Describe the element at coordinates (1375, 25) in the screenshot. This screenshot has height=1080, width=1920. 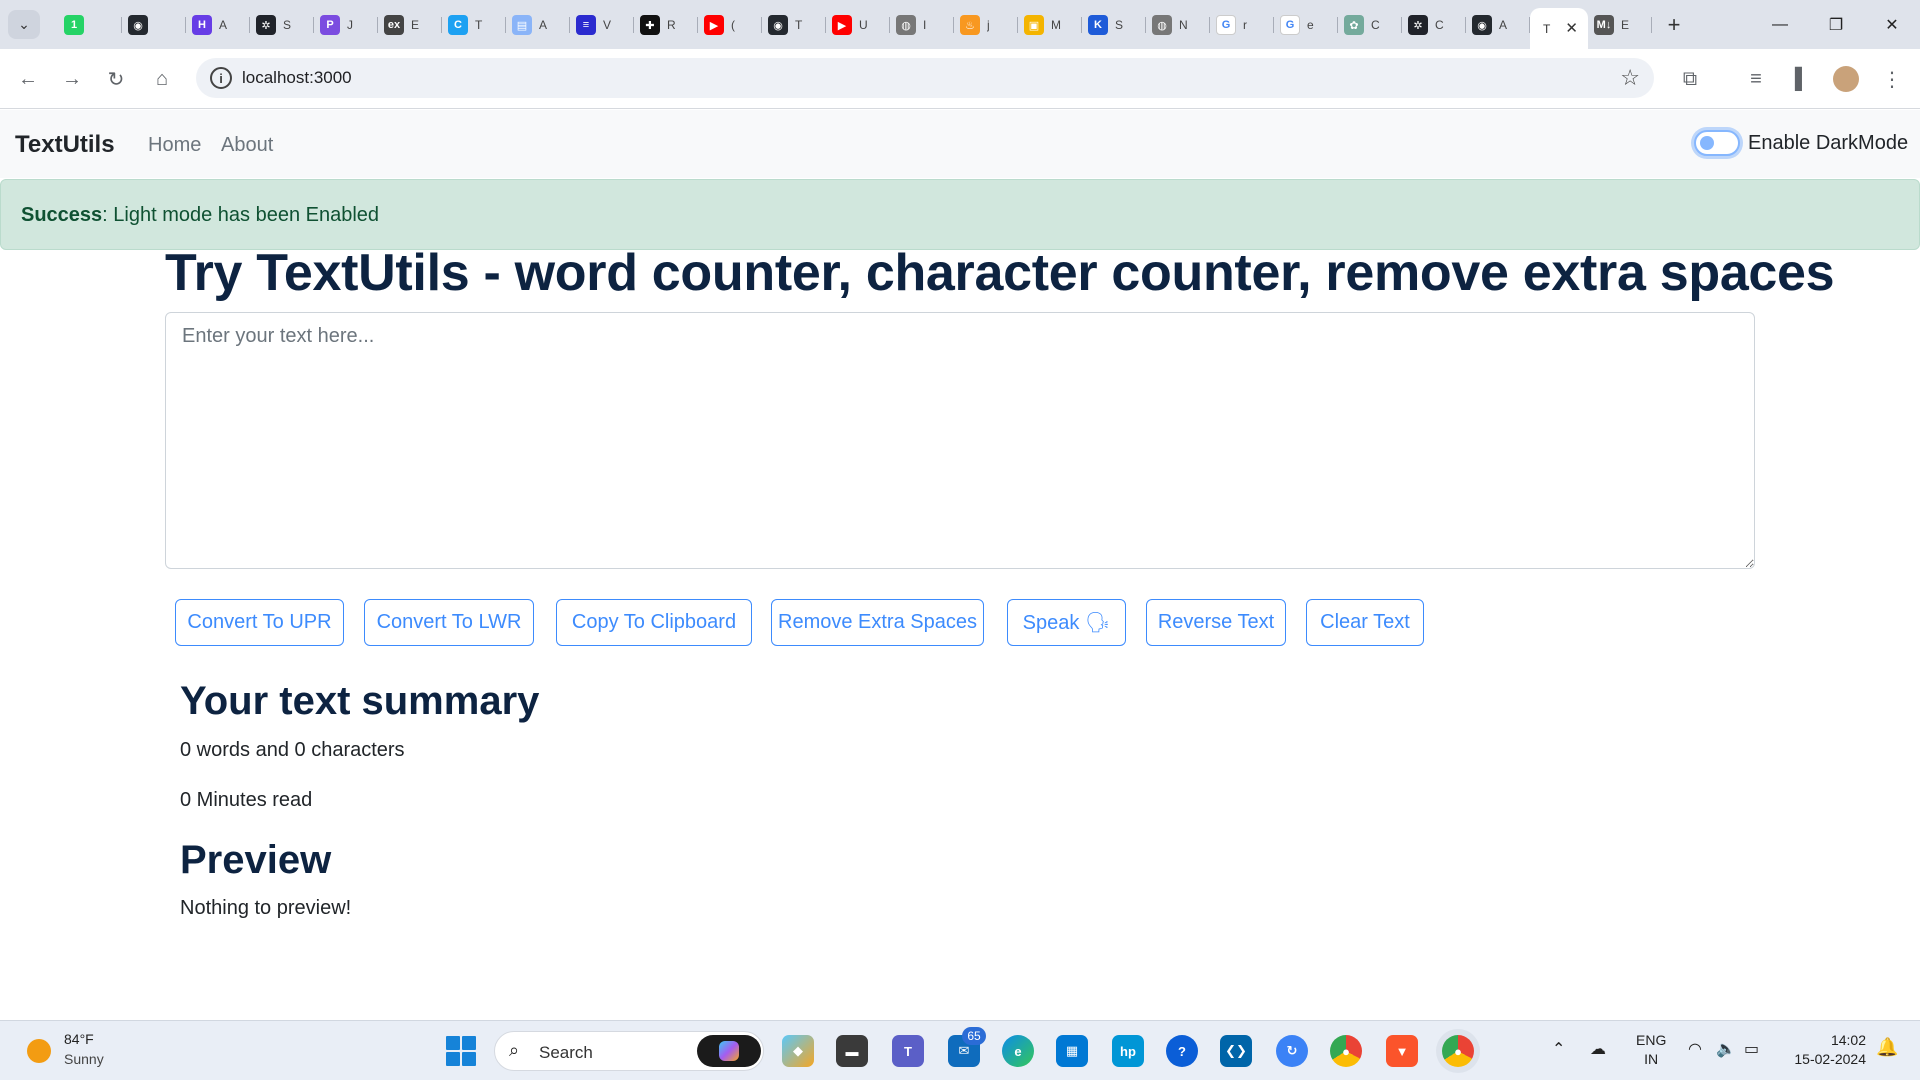
I see `tab-title: C` at that location.